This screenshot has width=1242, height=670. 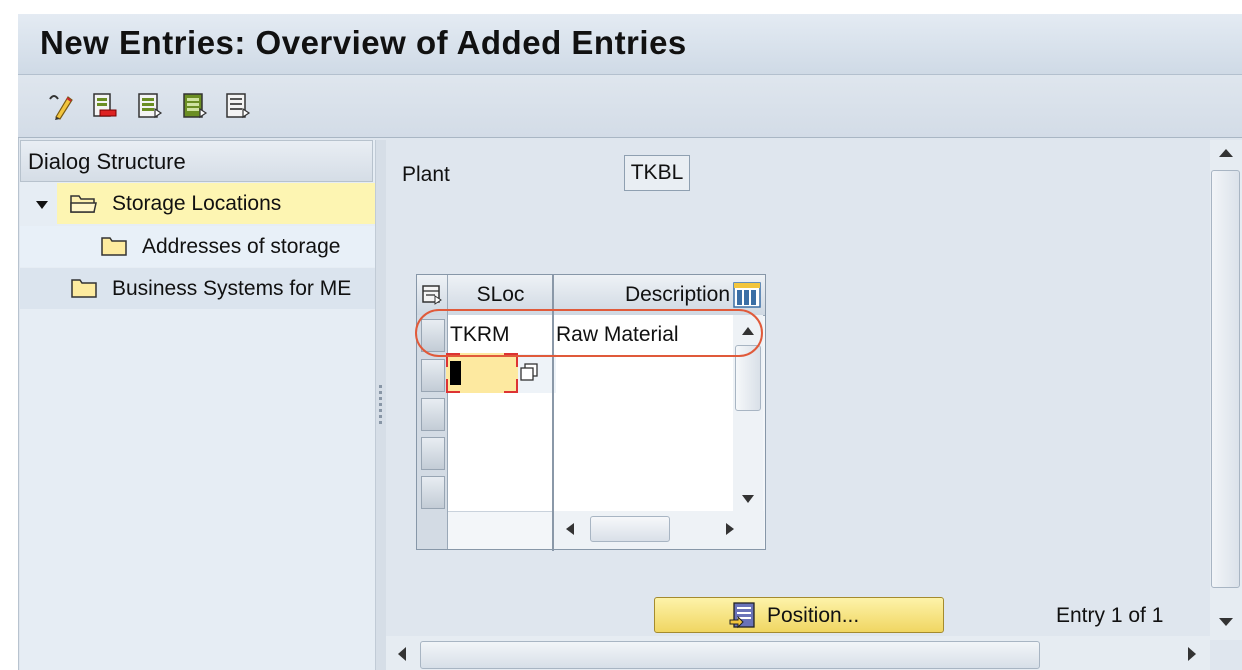 What do you see at coordinates (657, 173) in the screenshot?
I see `plant-value: TKBL` at bounding box center [657, 173].